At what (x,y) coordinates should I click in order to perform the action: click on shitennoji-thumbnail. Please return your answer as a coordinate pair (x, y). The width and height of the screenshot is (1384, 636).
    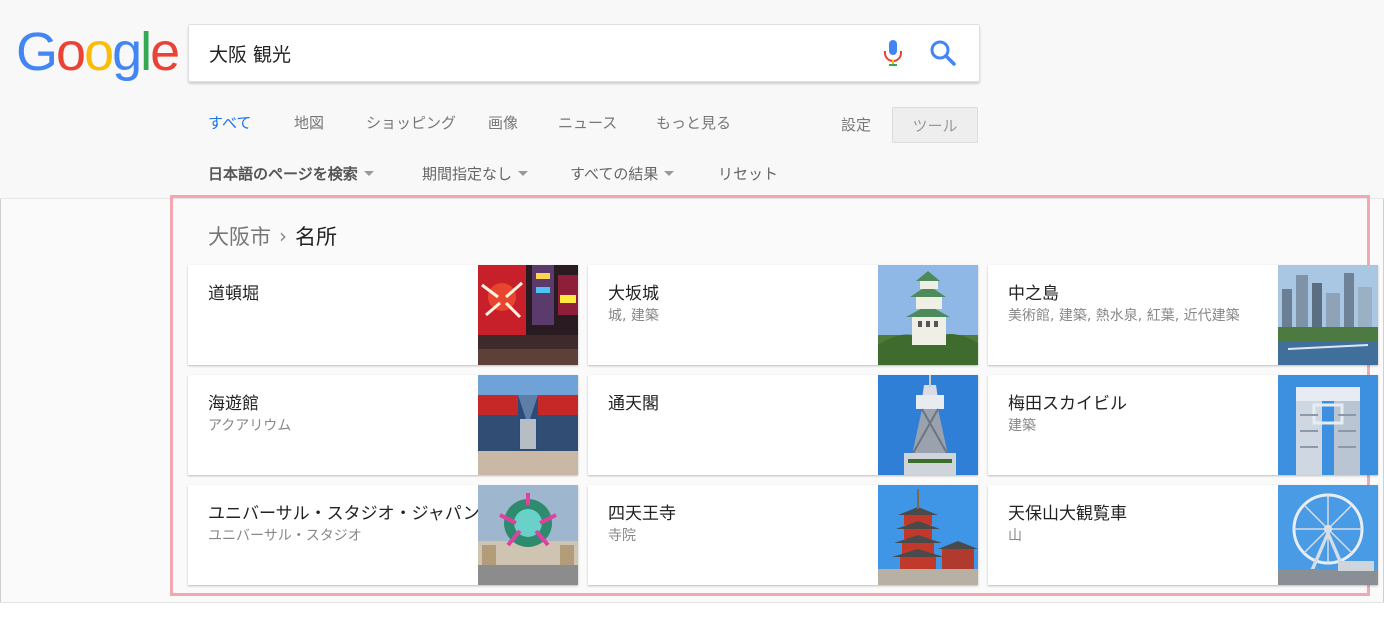
    Looking at the image, I should click on (928, 535).